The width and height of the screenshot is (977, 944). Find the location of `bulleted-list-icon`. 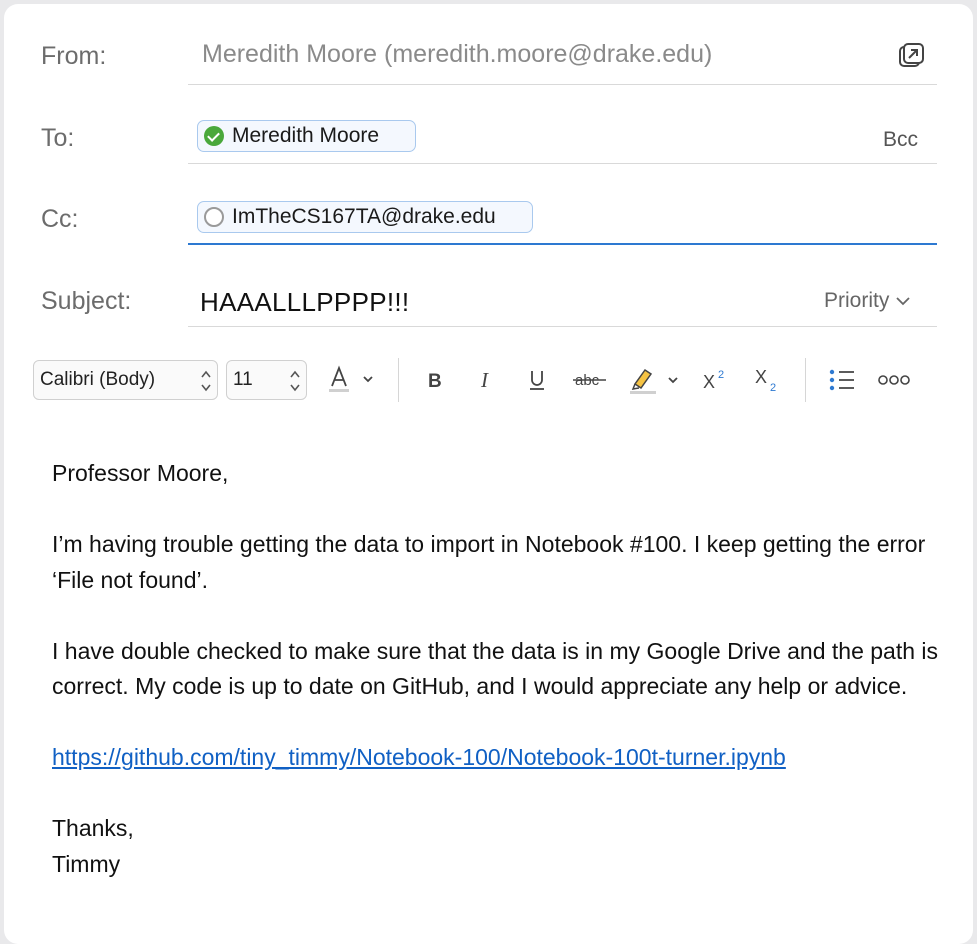

bulleted-list-icon is located at coordinates (841, 380).